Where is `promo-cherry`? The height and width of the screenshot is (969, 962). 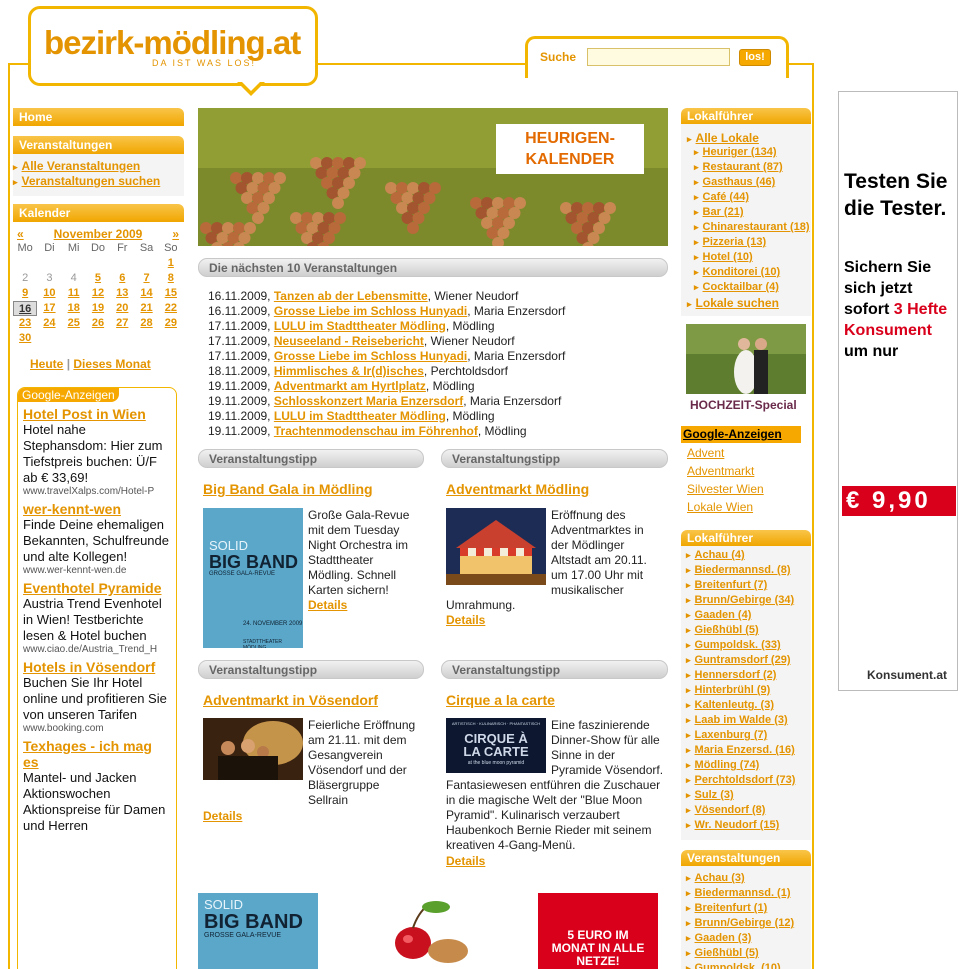 promo-cherry is located at coordinates (428, 931).